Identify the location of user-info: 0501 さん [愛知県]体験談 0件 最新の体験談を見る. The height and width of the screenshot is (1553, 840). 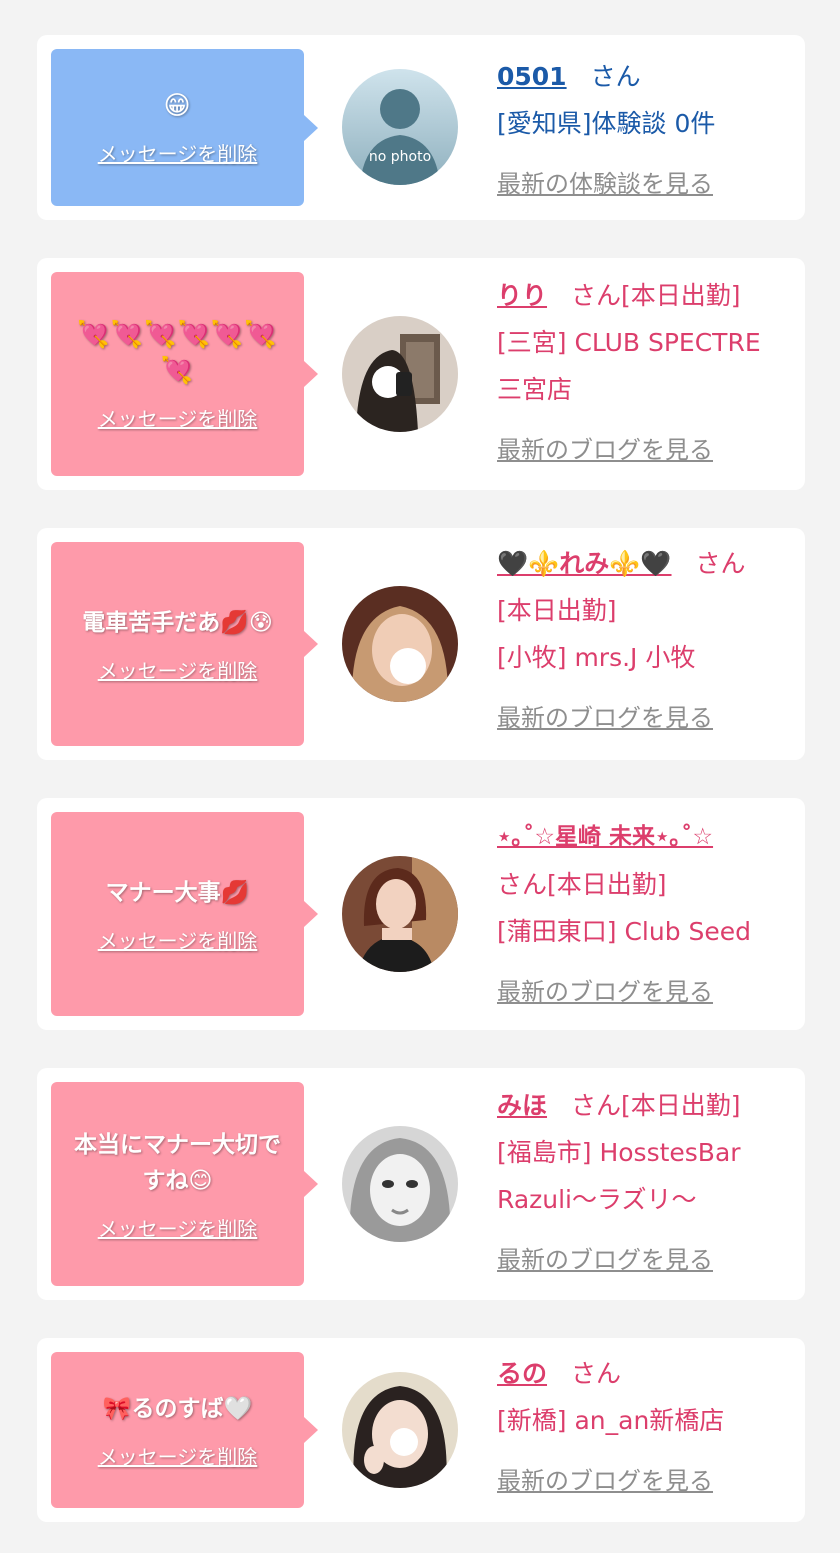
(647, 130).